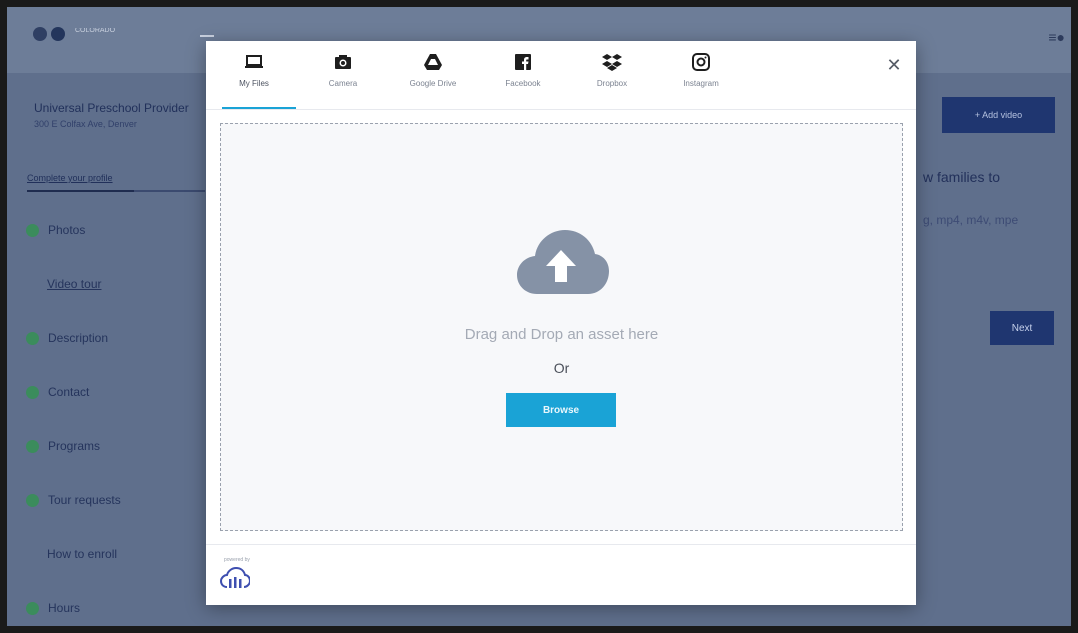 The width and height of the screenshot is (1078, 633). What do you see at coordinates (701, 62) in the screenshot?
I see `instagram-icon` at bounding box center [701, 62].